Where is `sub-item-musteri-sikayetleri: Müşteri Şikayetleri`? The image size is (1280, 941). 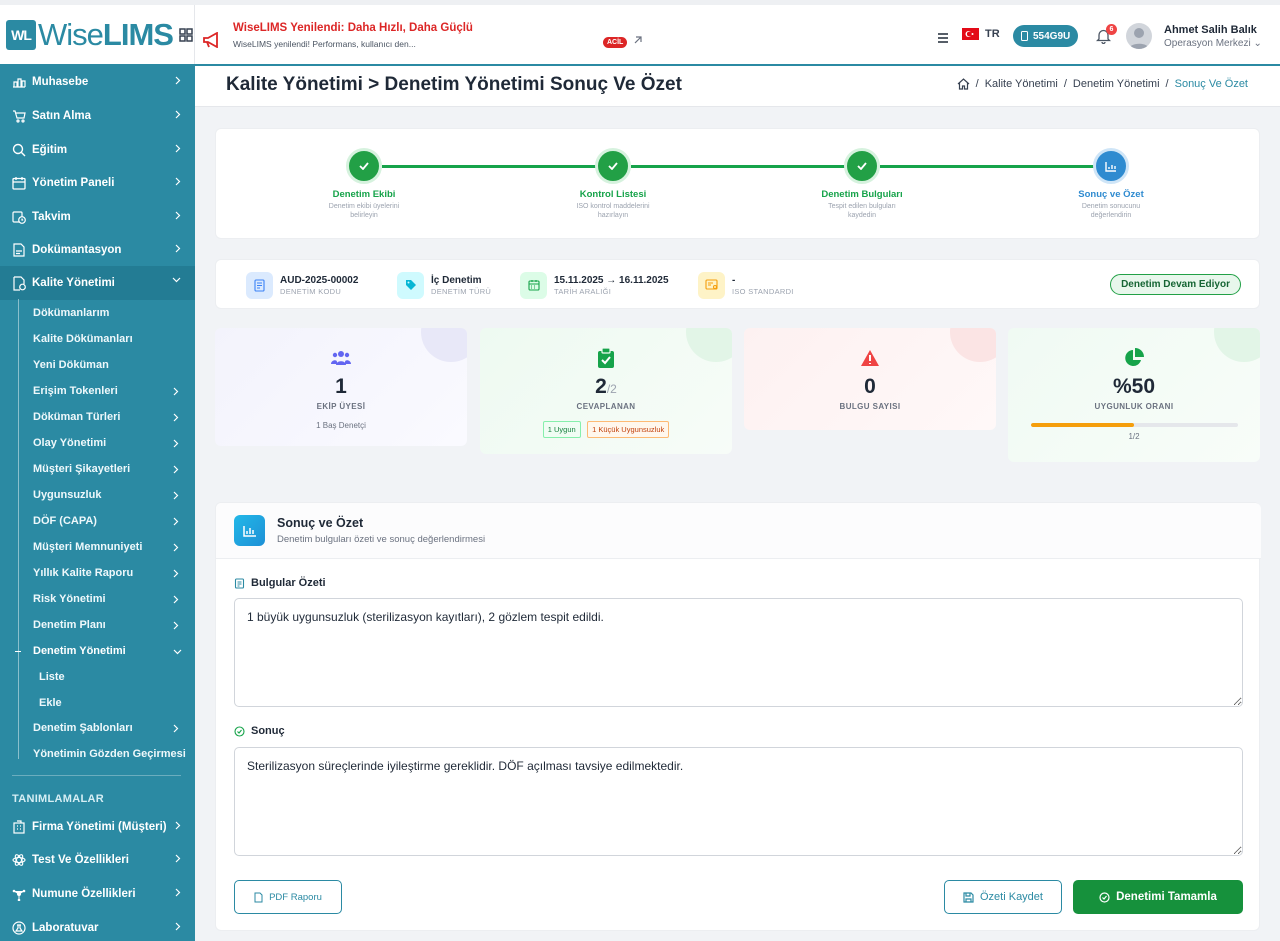 sub-item-musteri-sikayetleri: Müşteri Şikayetleri is located at coordinates (108, 469).